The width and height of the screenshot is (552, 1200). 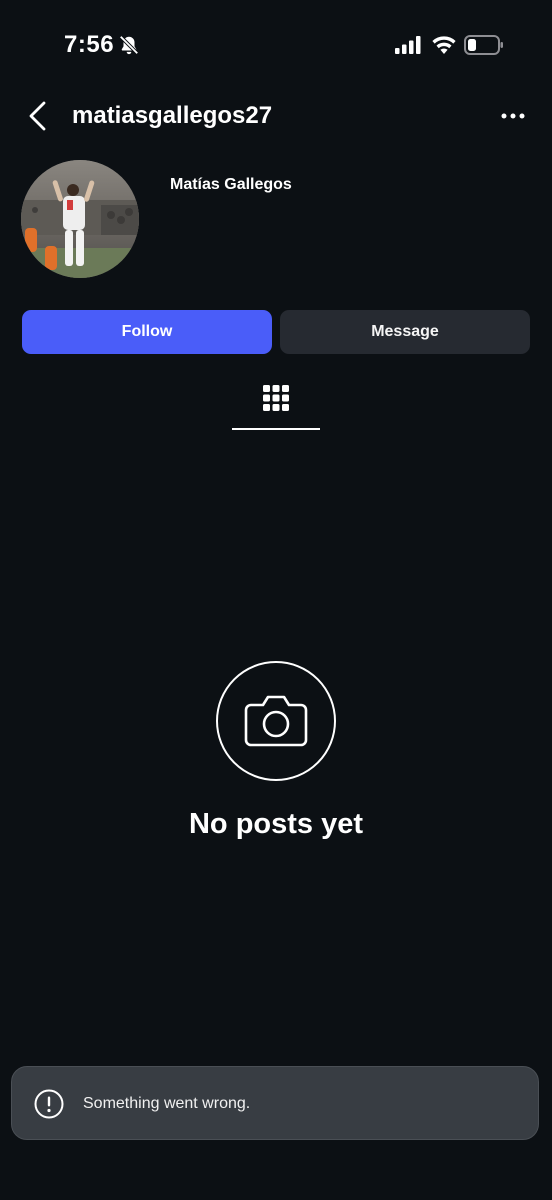 What do you see at coordinates (49, 1104) in the screenshot?
I see `exclamation-circle-icon` at bounding box center [49, 1104].